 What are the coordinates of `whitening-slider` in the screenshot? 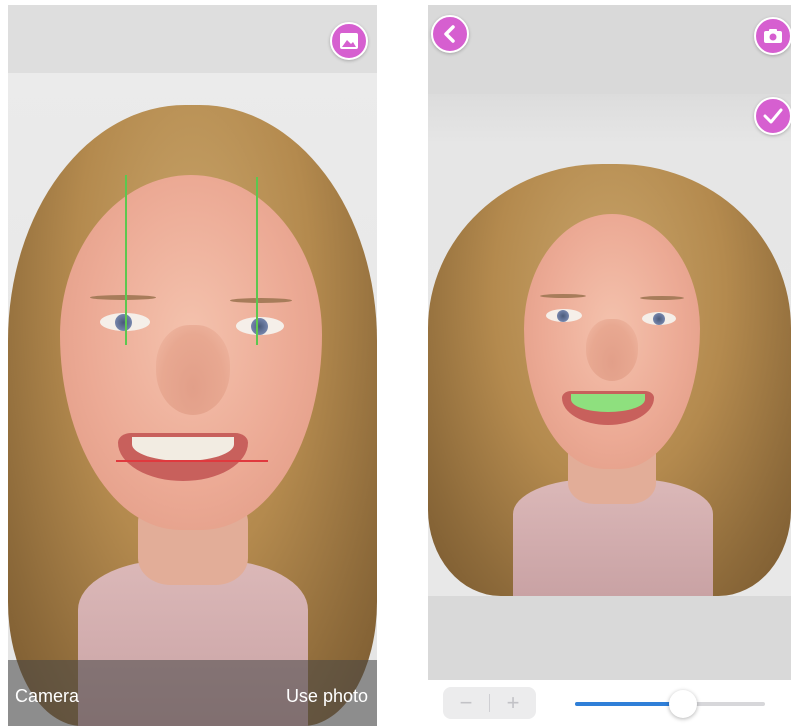 It's located at (670, 704).